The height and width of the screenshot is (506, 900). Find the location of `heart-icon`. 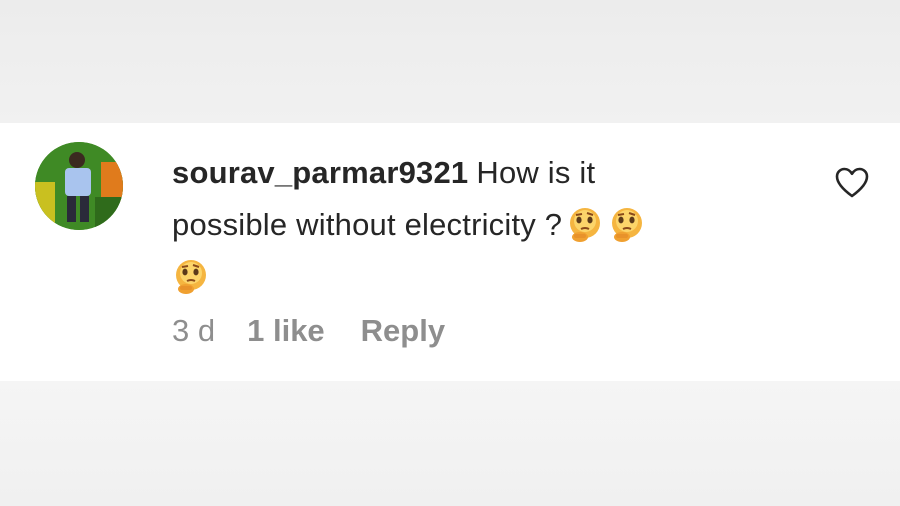

heart-icon is located at coordinates (852, 183).